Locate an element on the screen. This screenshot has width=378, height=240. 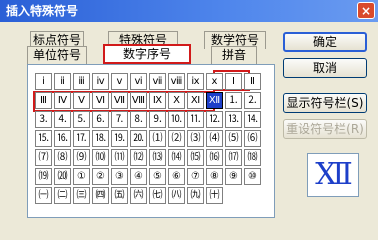
show-symbol-bar-button: 显示符号栏(S) is located at coordinates (325, 103).